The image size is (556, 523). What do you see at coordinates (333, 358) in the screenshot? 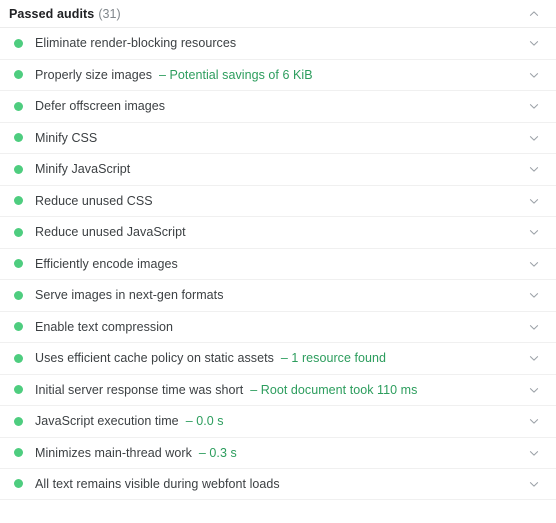
I see `audit-detail: – 1 resource found` at bounding box center [333, 358].